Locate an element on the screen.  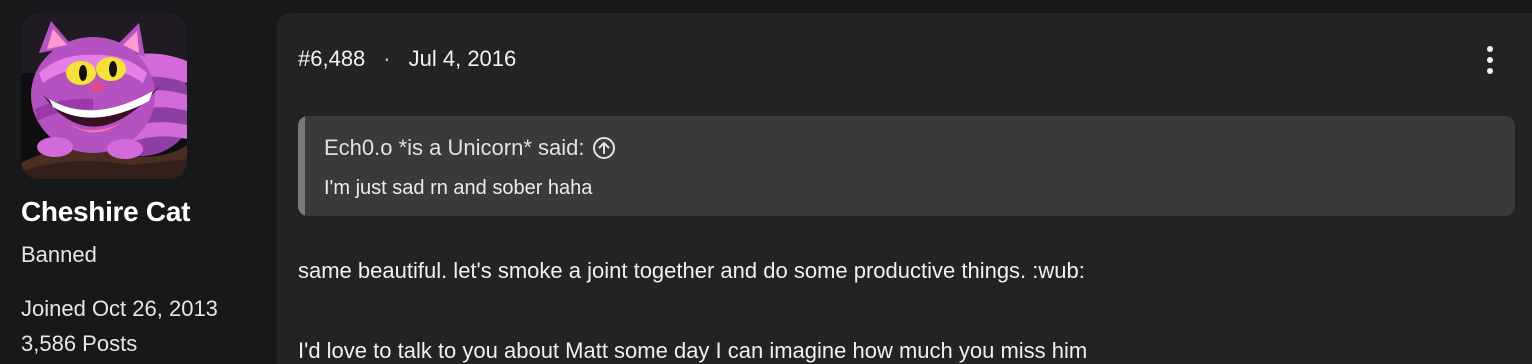
user-title: Banned is located at coordinates (59, 254).